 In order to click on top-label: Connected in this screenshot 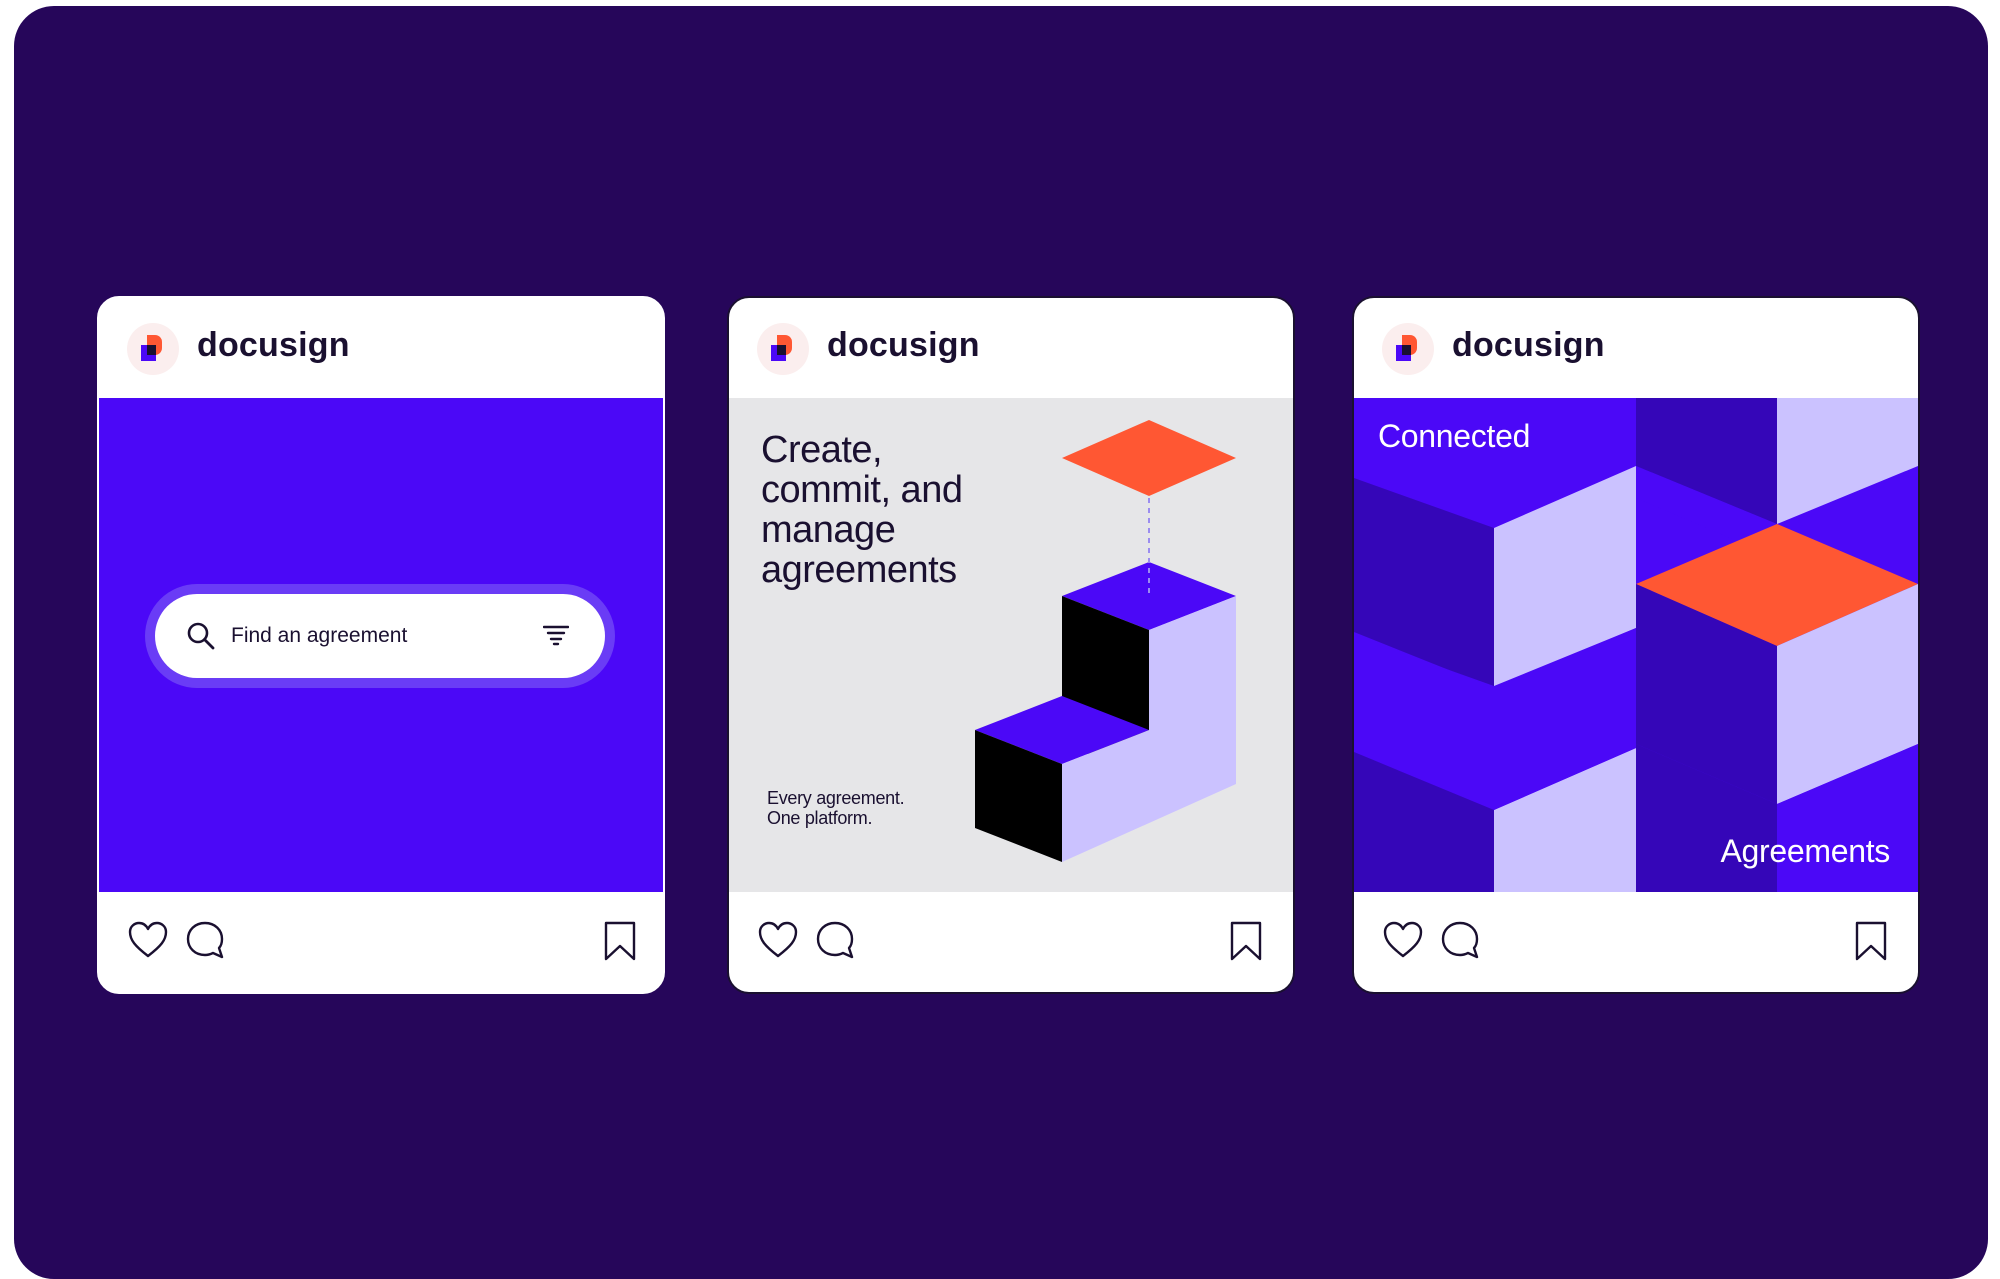, I will do `click(1454, 436)`.